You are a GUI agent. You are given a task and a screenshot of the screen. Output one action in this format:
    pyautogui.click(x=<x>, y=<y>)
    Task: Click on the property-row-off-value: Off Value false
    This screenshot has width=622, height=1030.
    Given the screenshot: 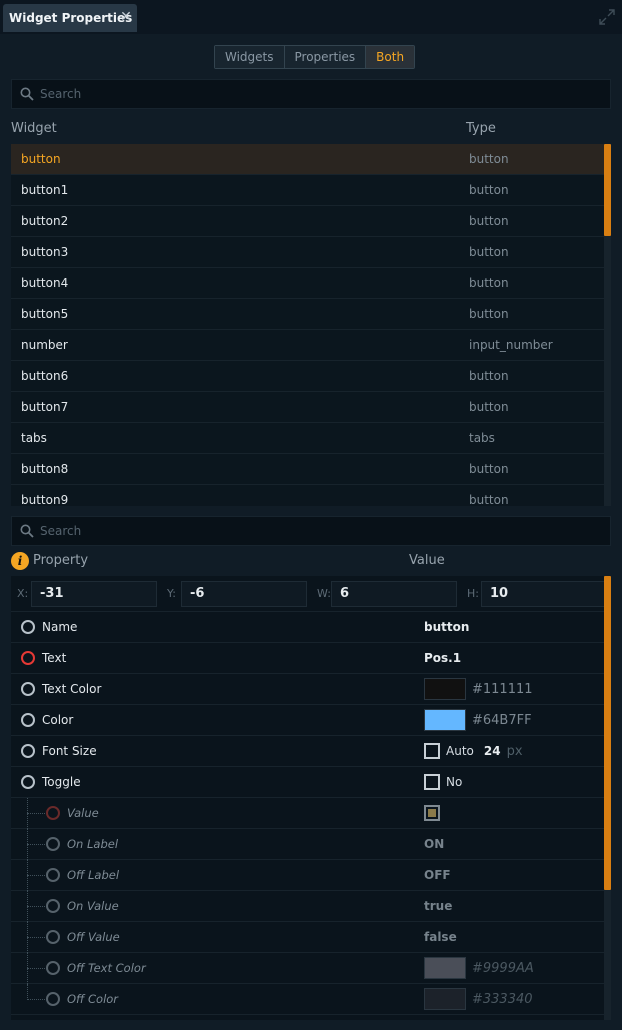 What is the action you would take?
    pyautogui.click(x=311, y=937)
    